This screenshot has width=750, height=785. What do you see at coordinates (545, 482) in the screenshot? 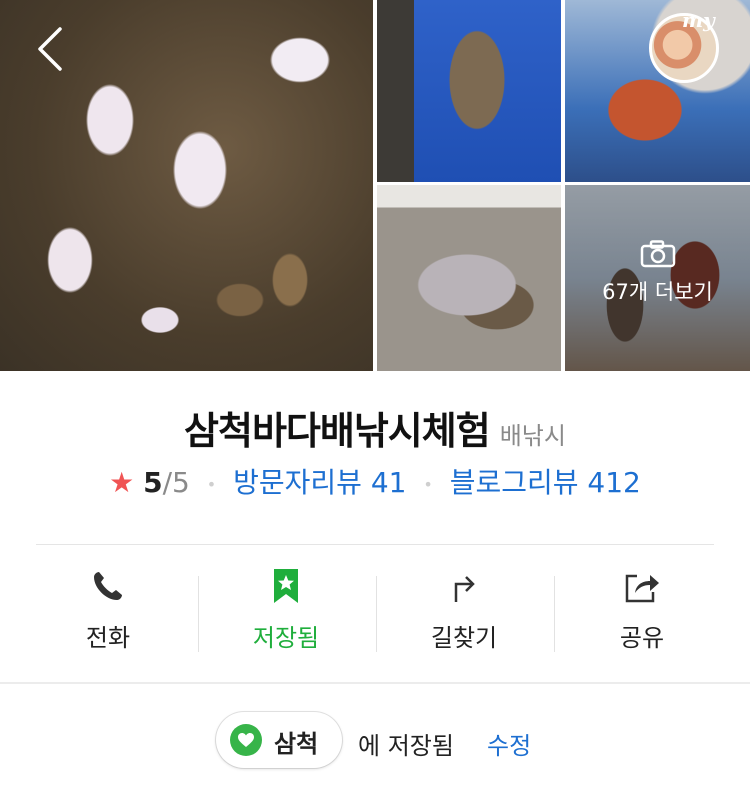
I see `blog-reviews-link: 블로그리뷰 412` at bounding box center [545, 482].